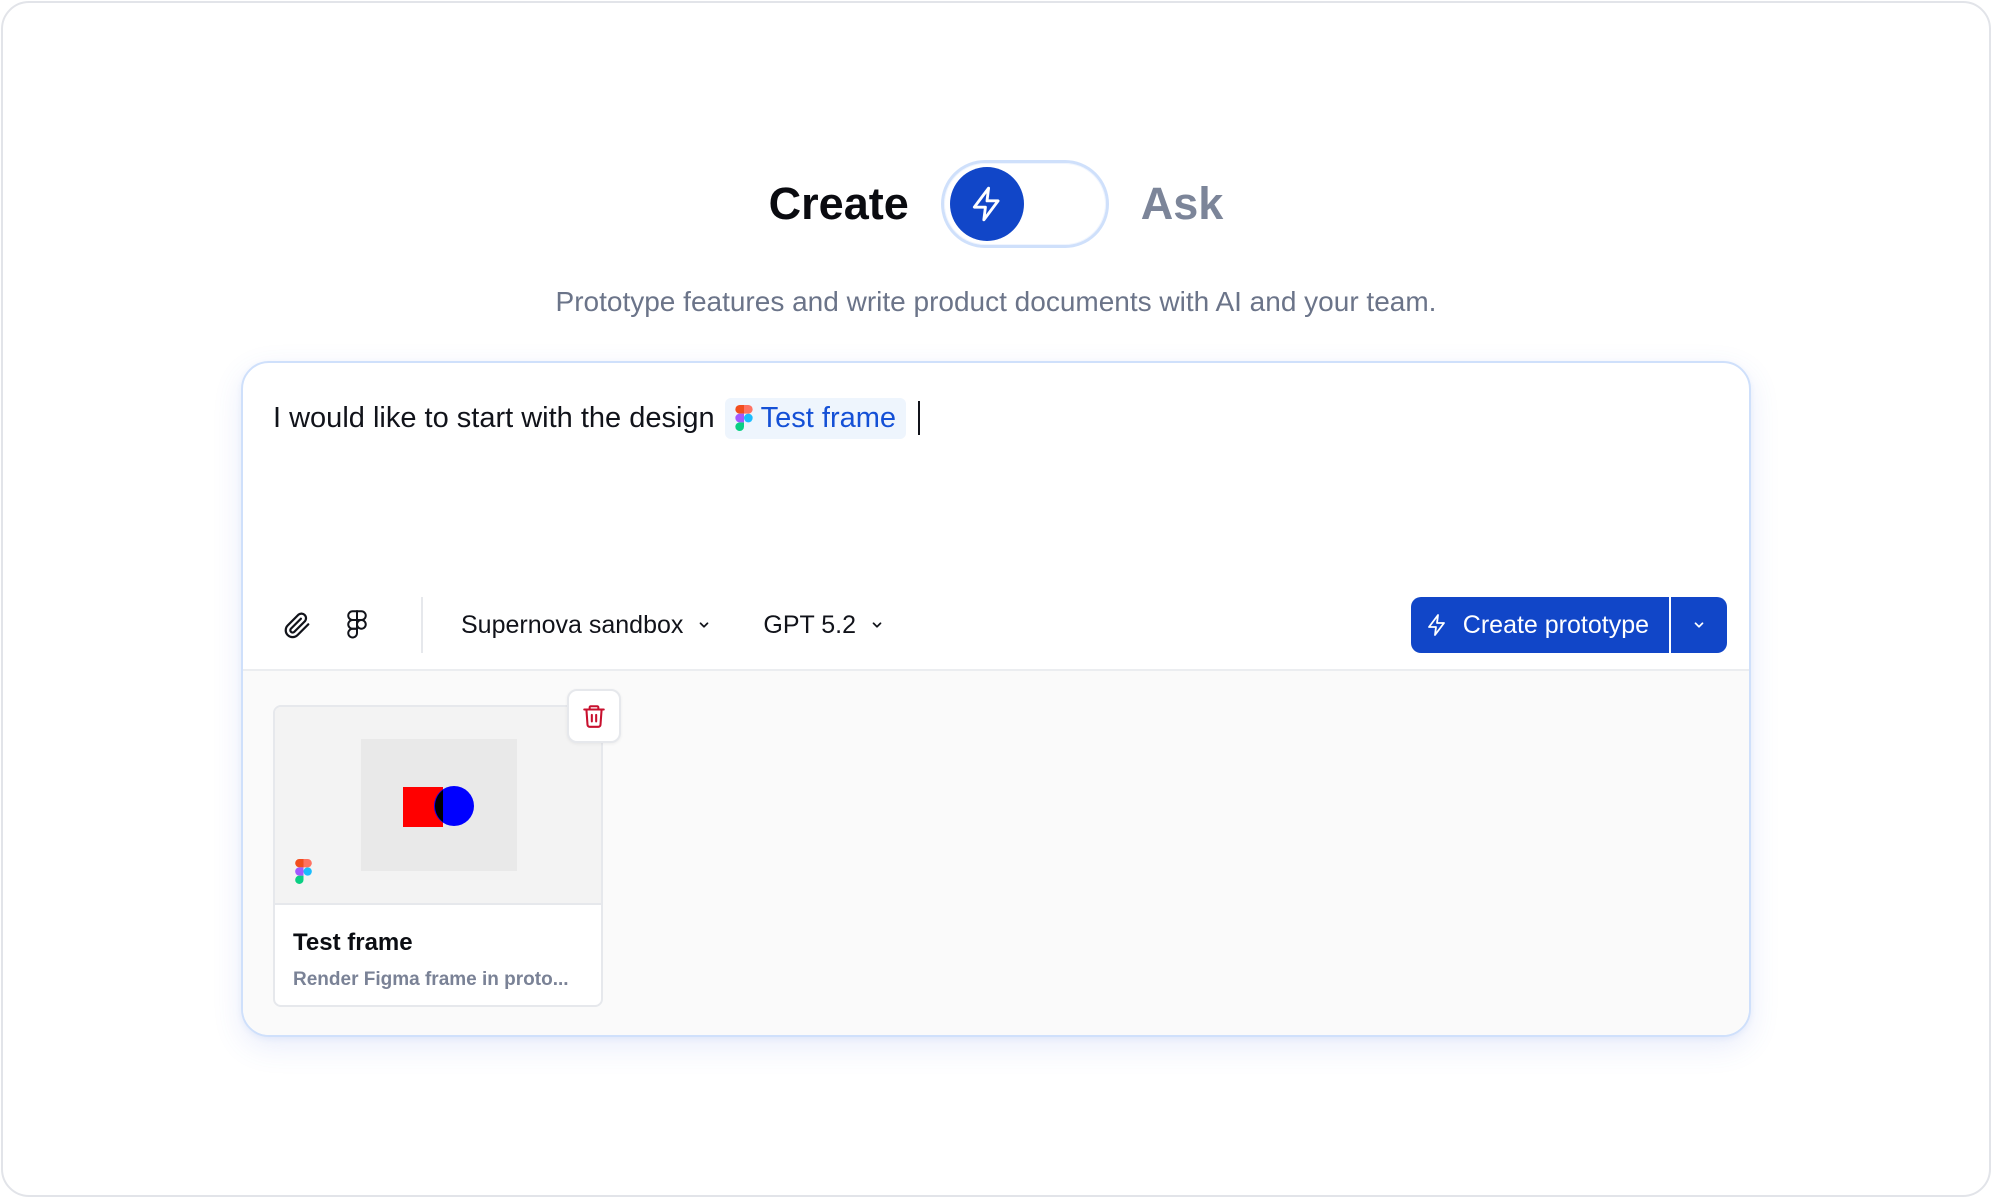 The image size is (1992, 1198). Describe the element at coordinates (1182, 204) in the screenshot. I see `mode-ask-label: Ask` at that location.